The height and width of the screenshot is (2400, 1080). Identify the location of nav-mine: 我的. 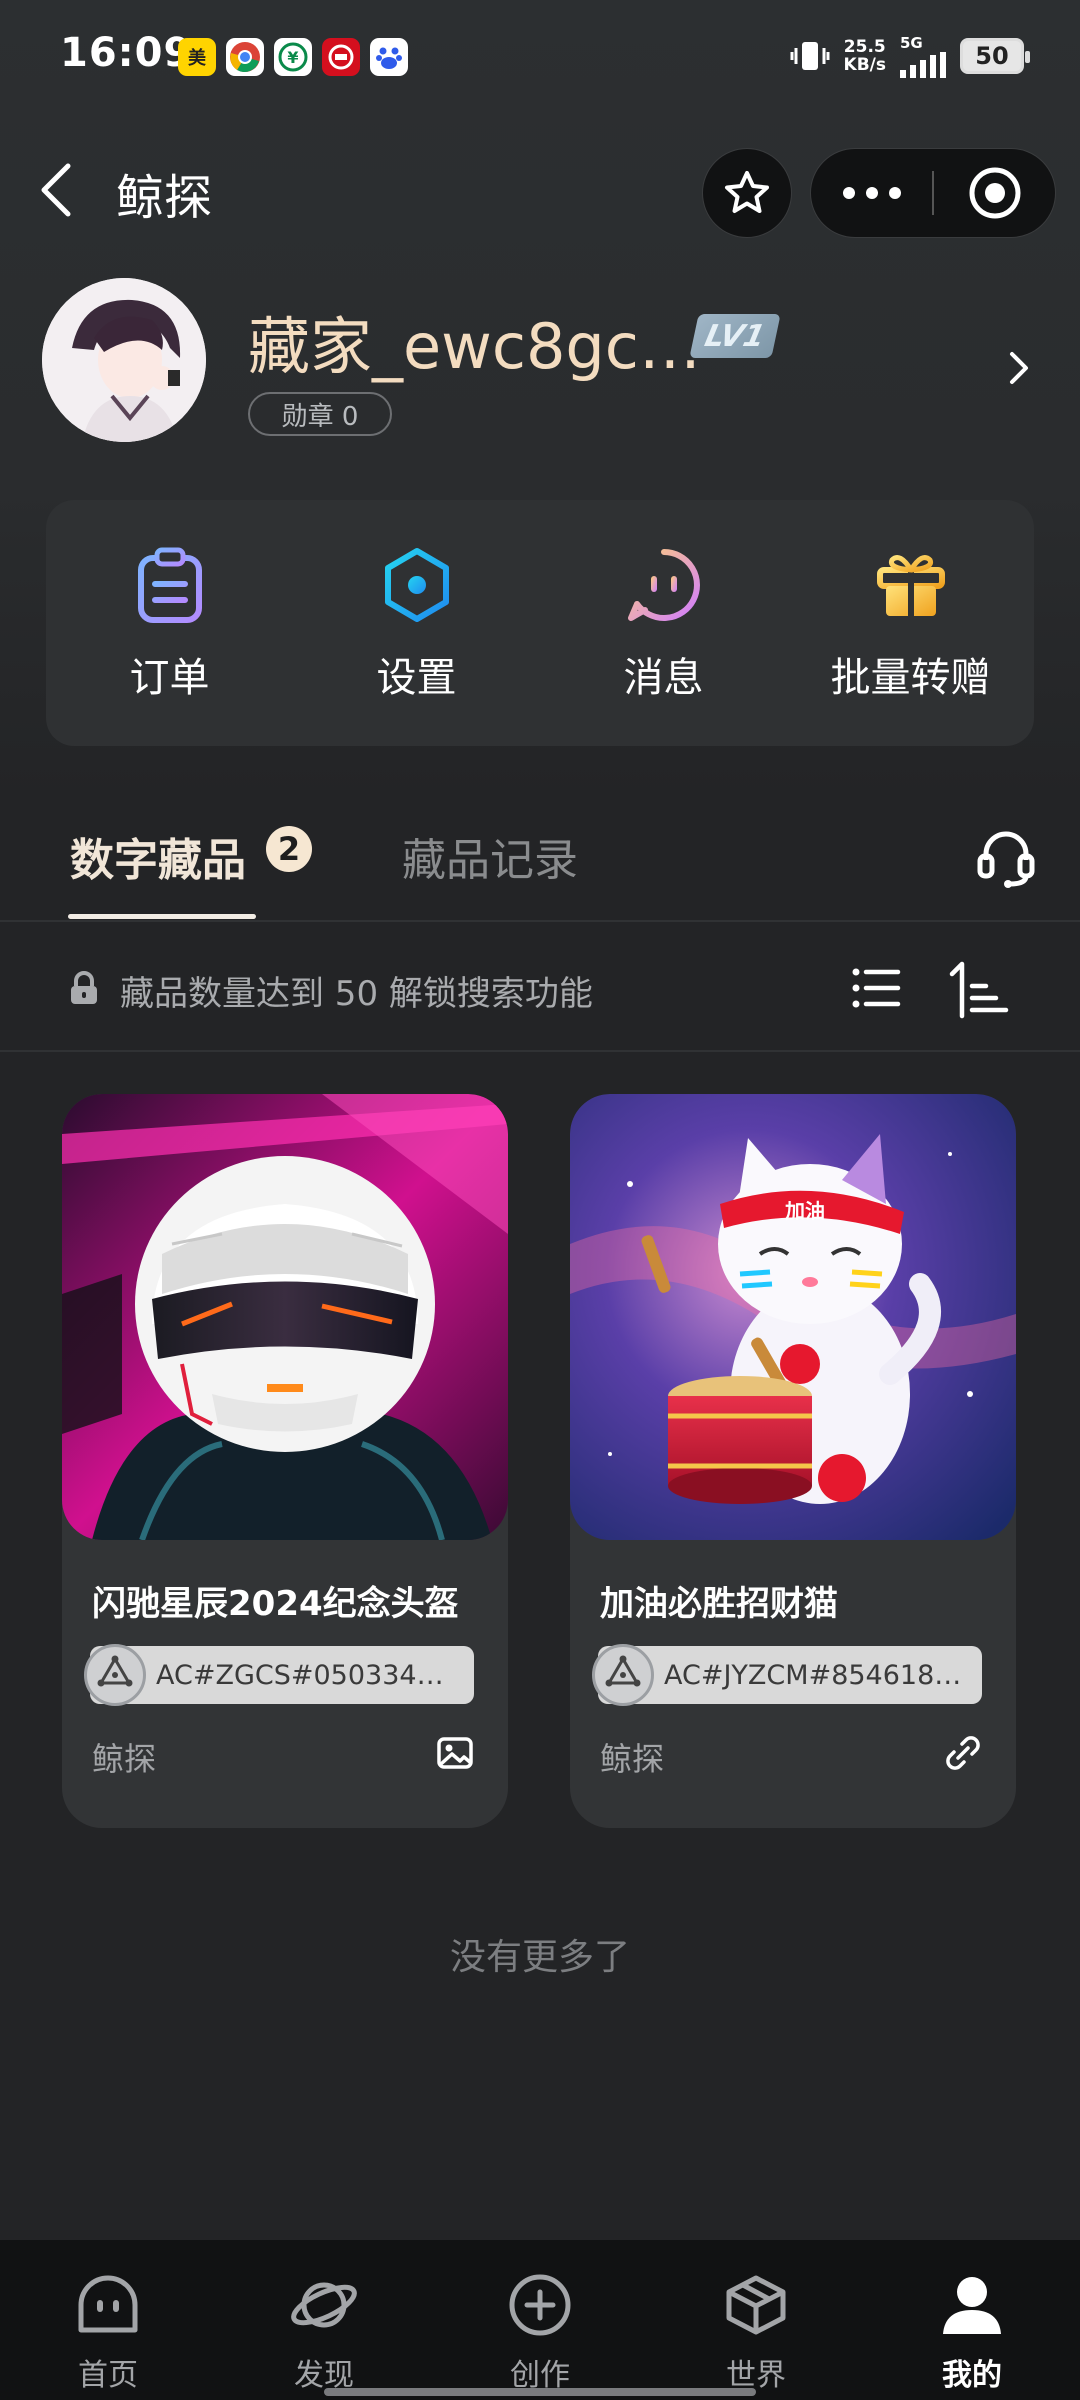
(972, 2320).